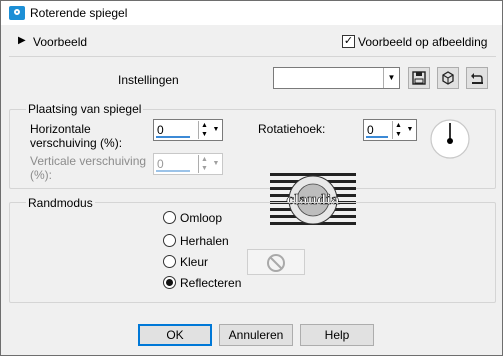 The image size is (503, 356). I want to click on save-preset-button, so click(419, 78).